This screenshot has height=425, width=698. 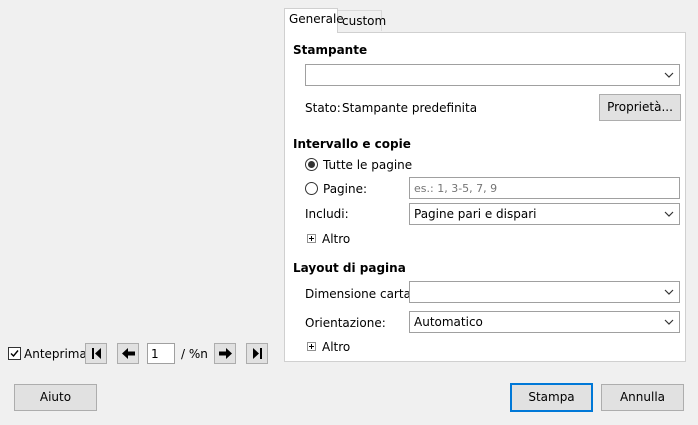 I want to click on printer-status-label: Stato:, so click(x=323, y=108).